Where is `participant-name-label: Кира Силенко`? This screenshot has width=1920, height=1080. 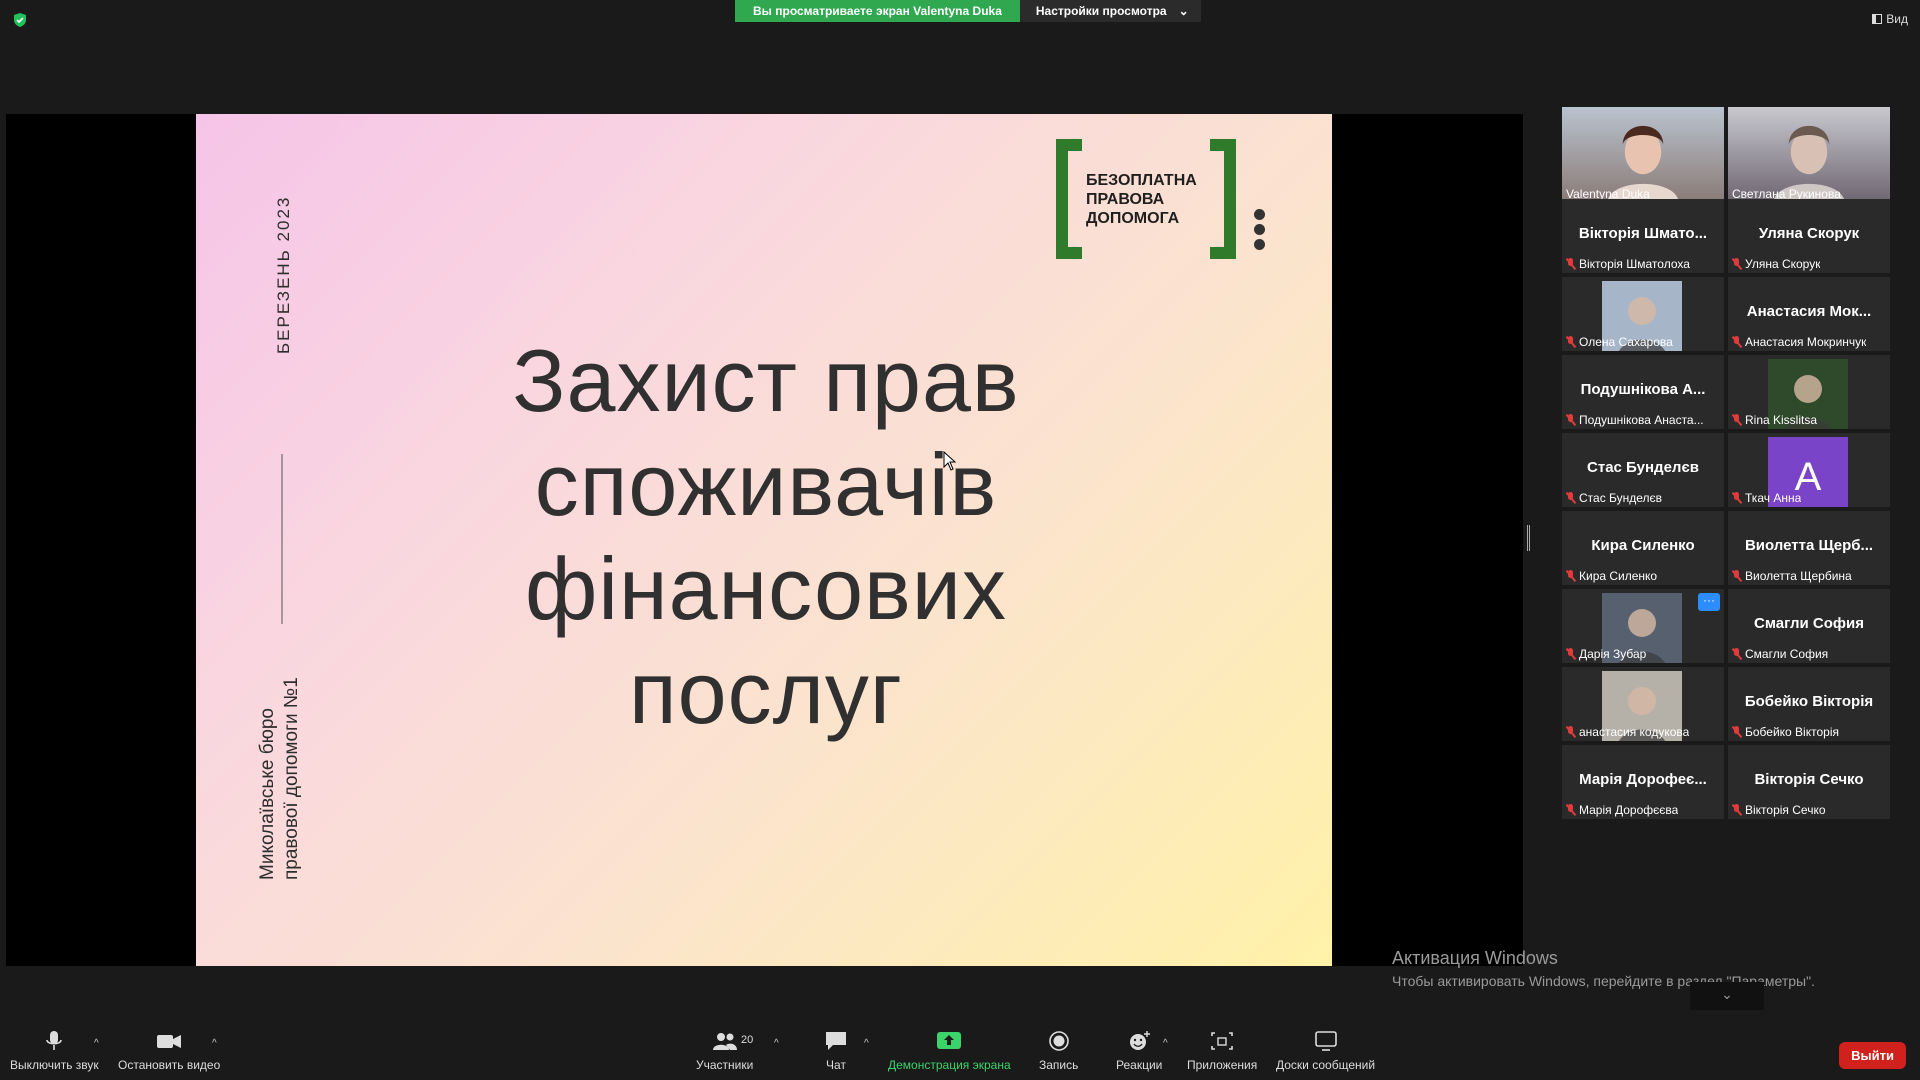
participant-name-label: Кира Силенко is located at coordinates (1611, 576).